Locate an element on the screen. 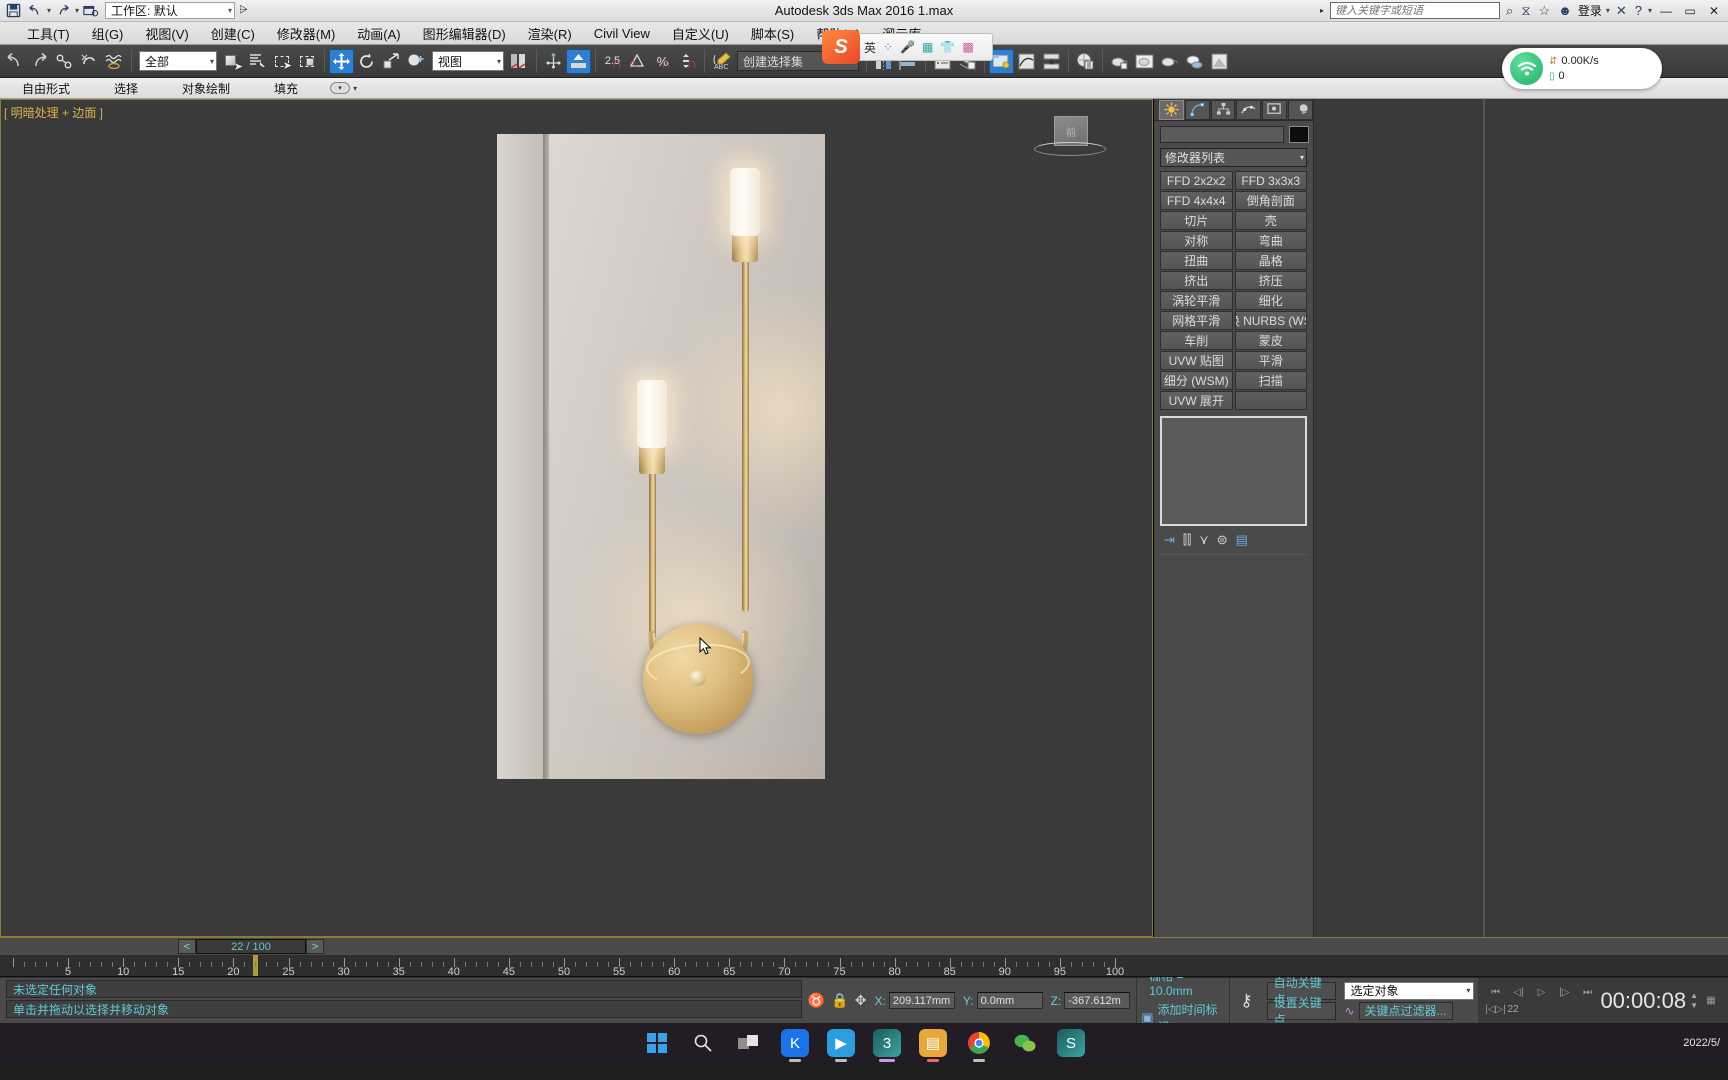  selection-filter-combo: 全部 ▾ is located at coordinates (178, 61).